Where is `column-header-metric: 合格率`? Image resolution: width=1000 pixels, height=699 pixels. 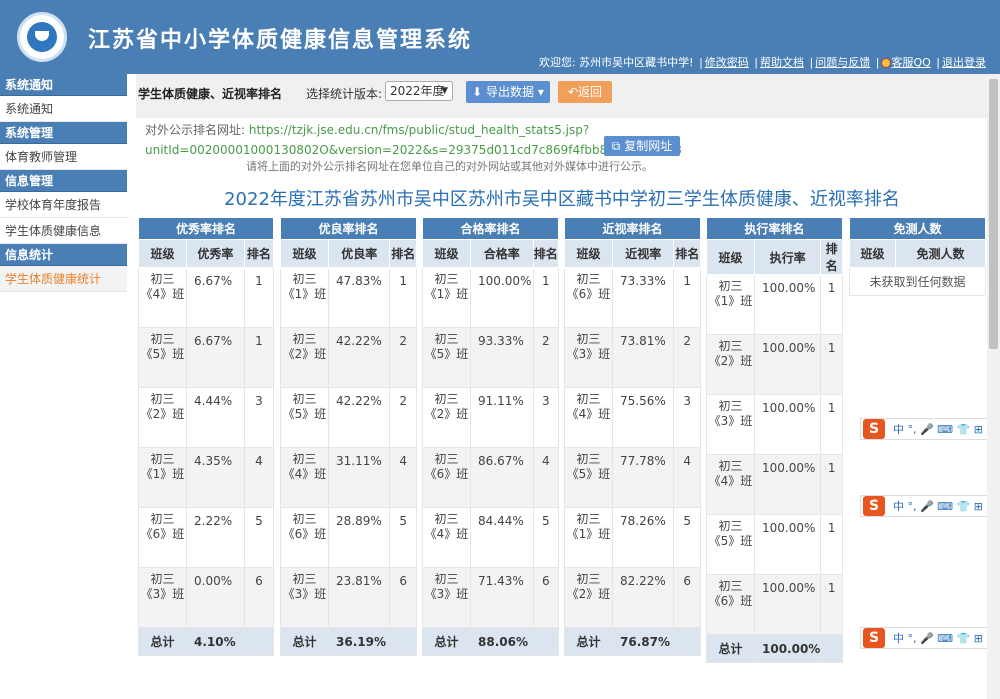 column-header-metric: 合格率 is located at coordinates (502, 253).